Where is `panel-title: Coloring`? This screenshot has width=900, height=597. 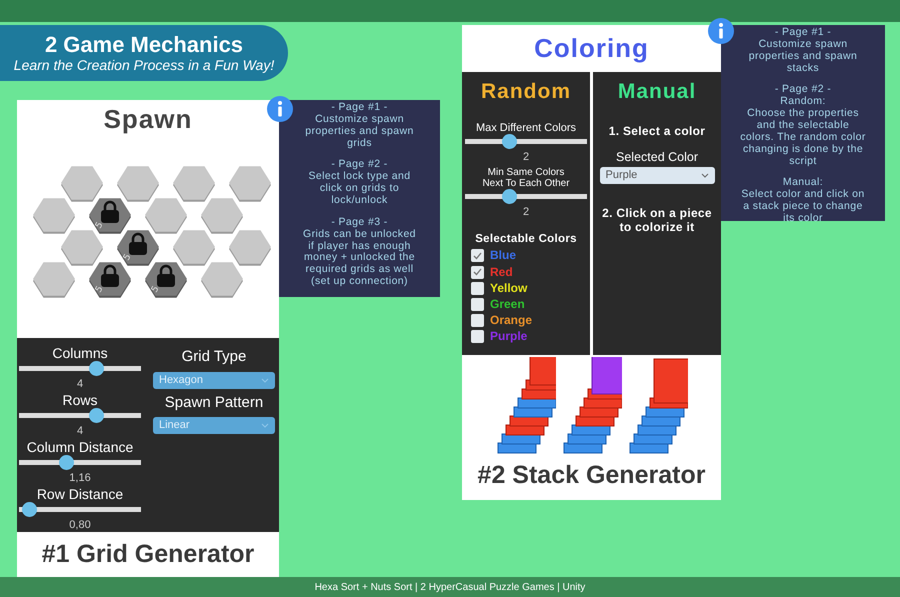
panel-title: Coloring is located at coordinates (591, 48).